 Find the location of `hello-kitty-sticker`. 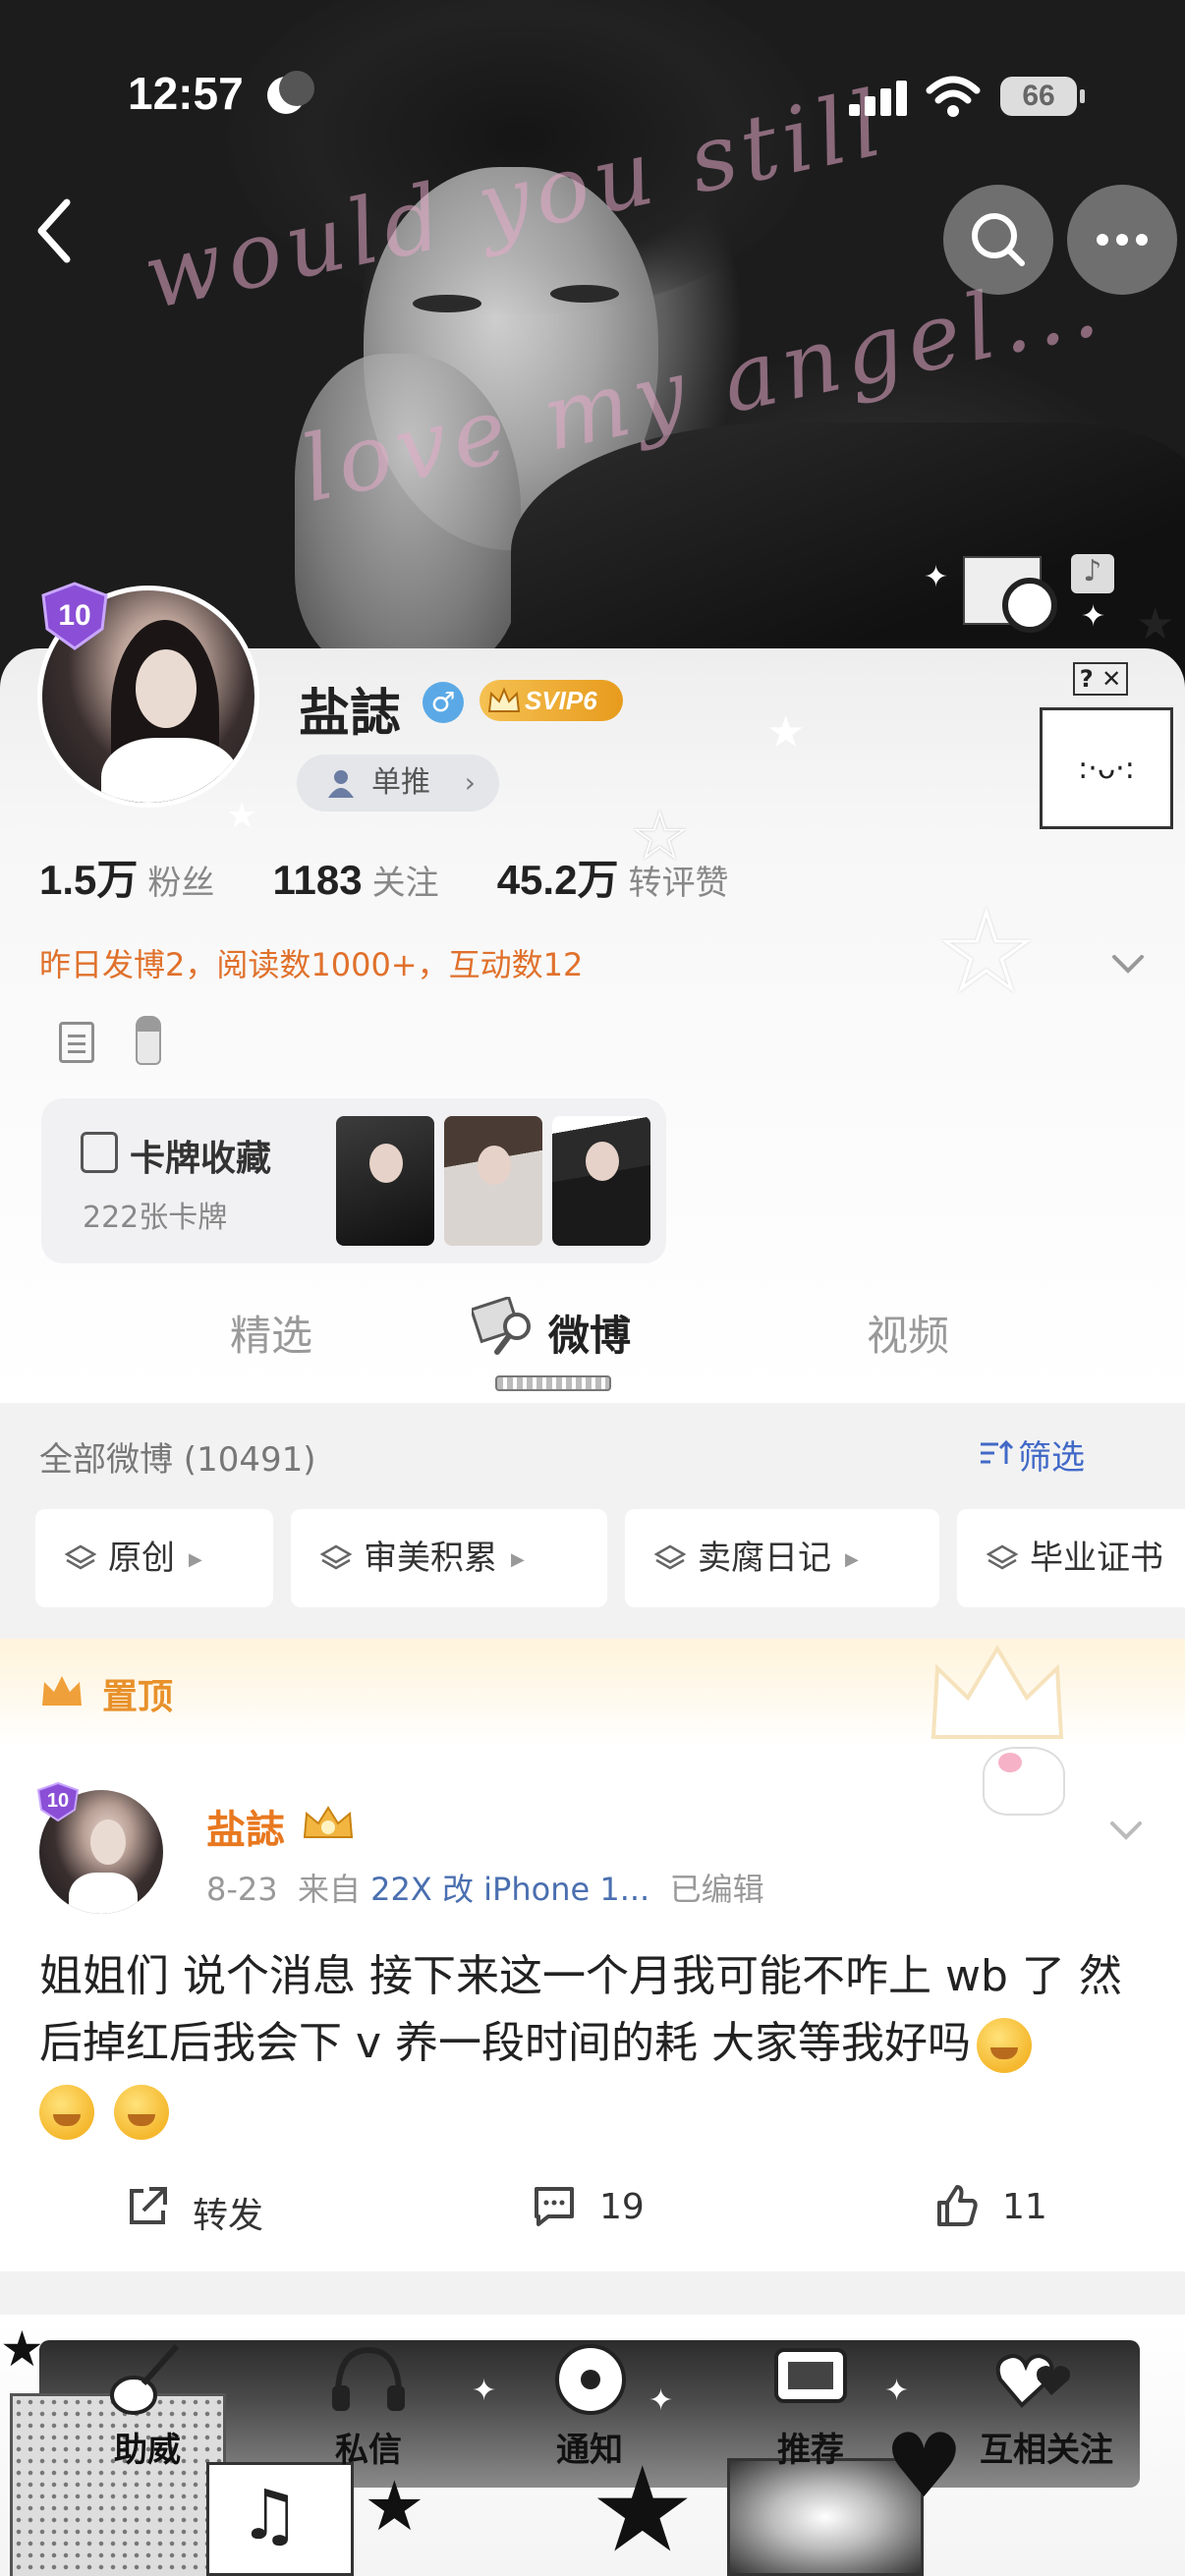

hello-kitty-sticker is located at coordinates (1024, 1781).